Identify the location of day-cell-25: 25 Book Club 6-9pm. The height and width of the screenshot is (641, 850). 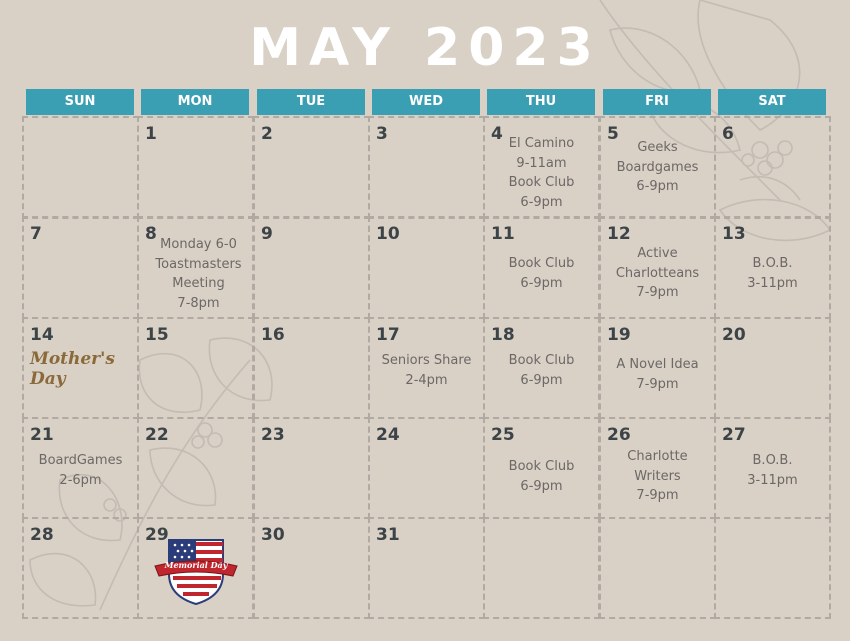
(541, 468).